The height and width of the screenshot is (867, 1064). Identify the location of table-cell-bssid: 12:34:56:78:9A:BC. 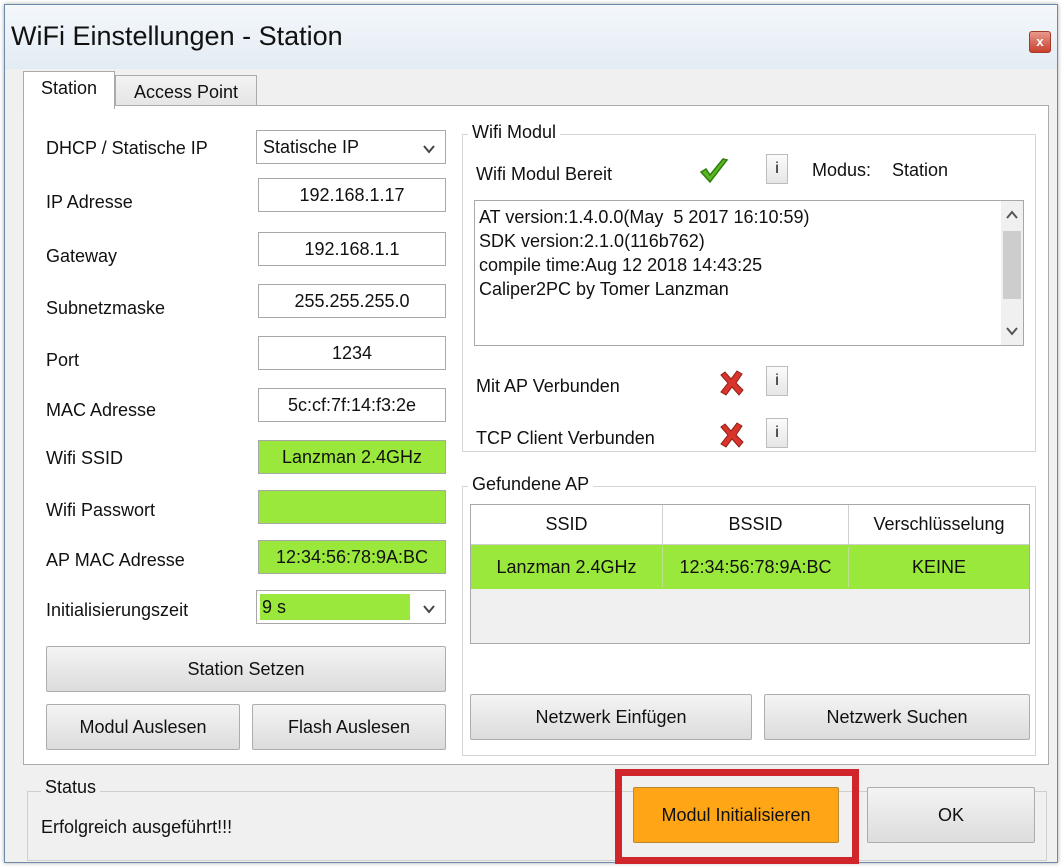
(756, 567).